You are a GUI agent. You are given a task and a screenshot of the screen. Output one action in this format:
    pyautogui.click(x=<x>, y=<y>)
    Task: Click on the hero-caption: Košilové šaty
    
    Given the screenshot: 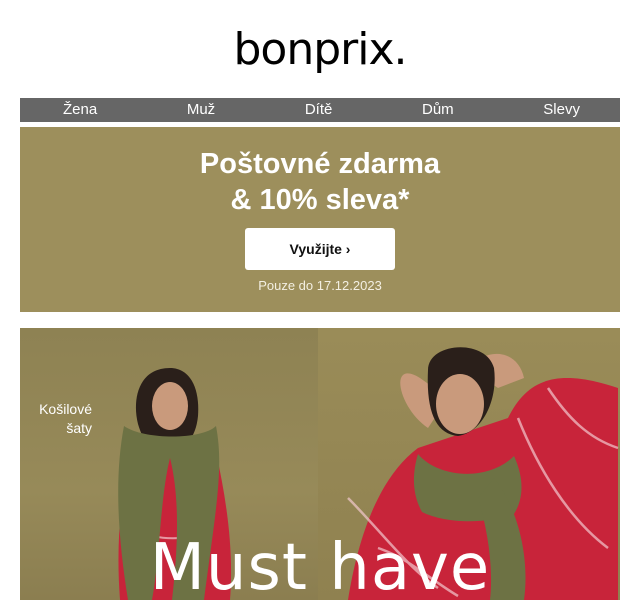 What is the action you would take?
    pyautogui.click(x=63, y=419)
    